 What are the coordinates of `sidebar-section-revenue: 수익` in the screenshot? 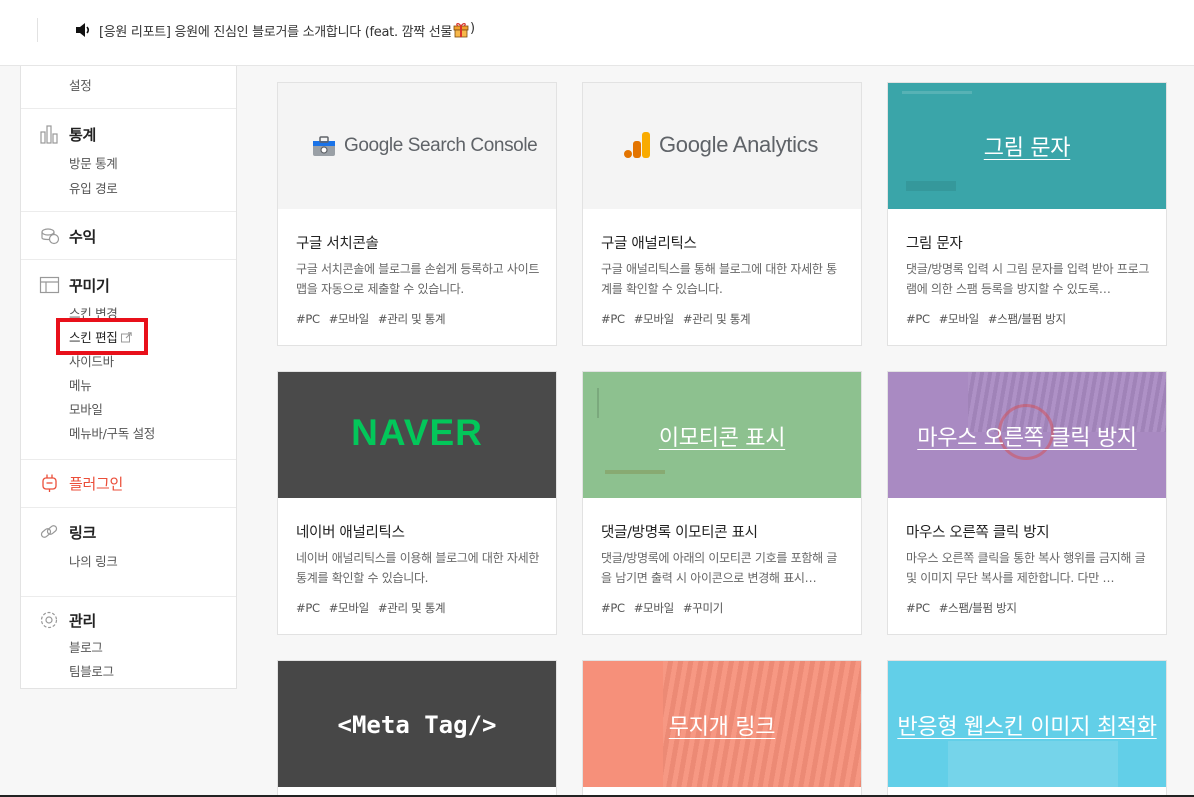 It's located at (128, 236).